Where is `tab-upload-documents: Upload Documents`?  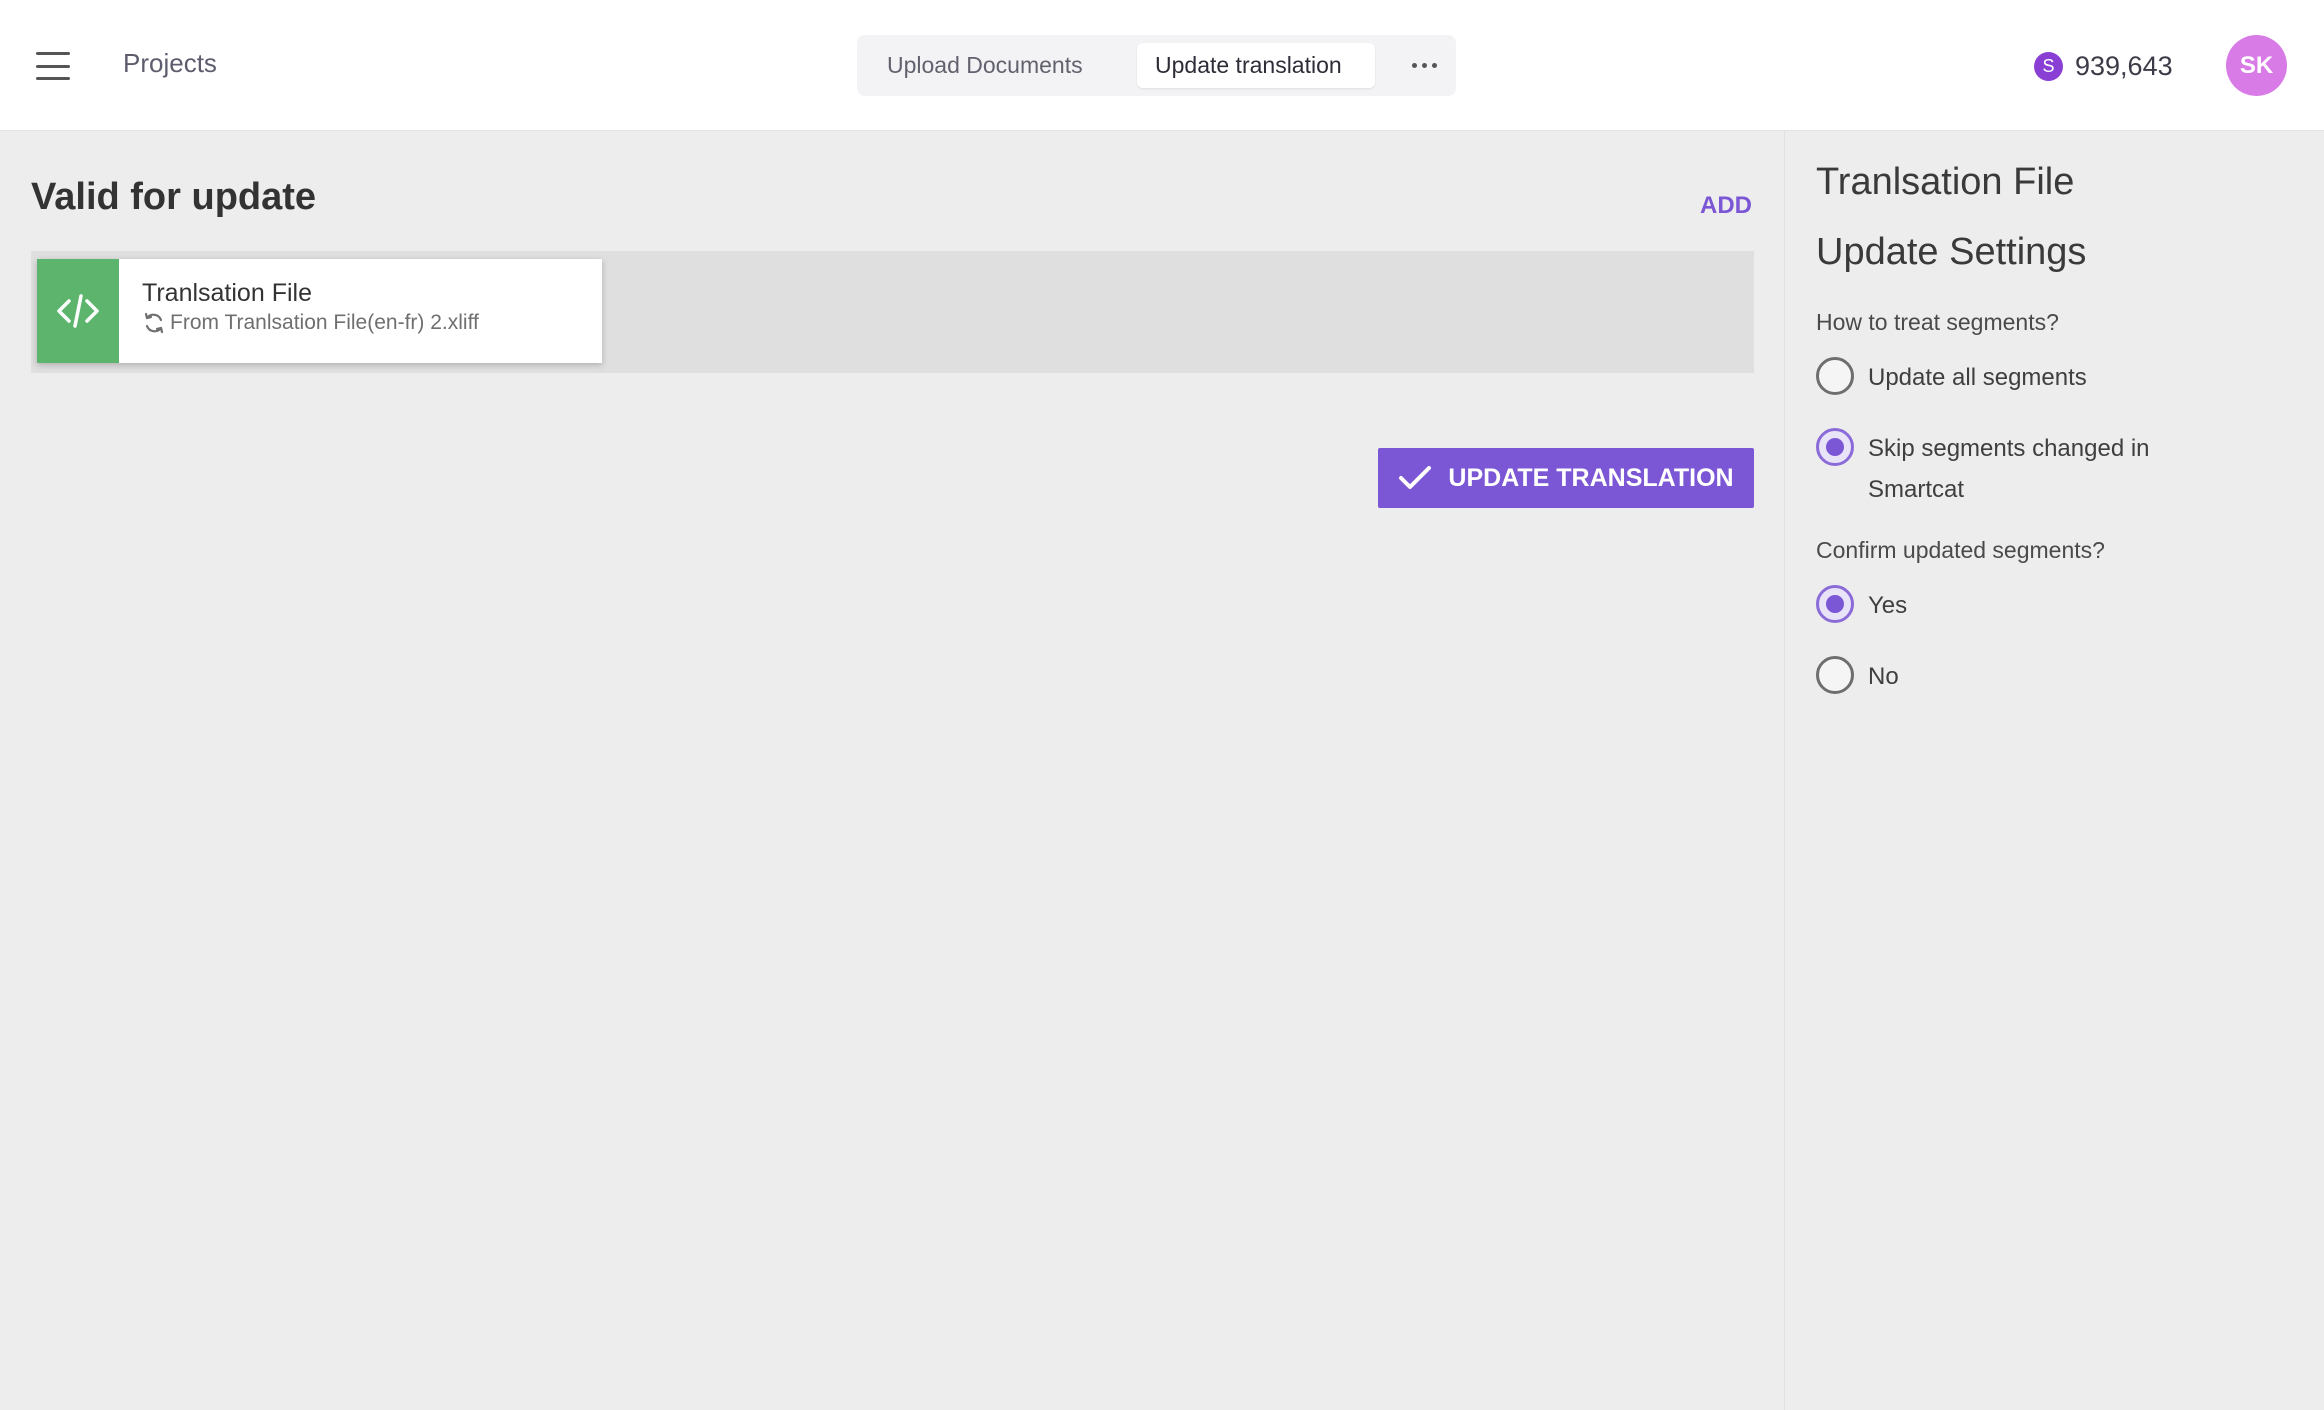 tab-upload-documents: Upload Documents is located at coordinates (985, 65).